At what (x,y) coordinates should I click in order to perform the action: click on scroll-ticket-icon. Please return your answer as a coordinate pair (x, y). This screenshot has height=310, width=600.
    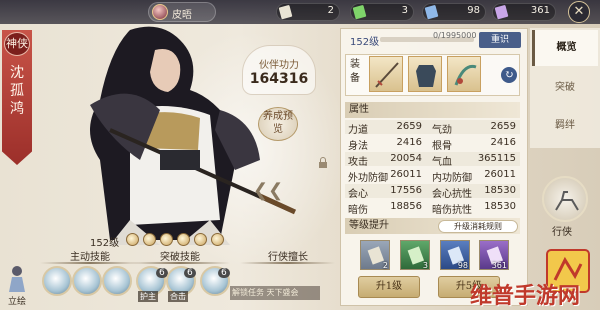
    Looking at the image, I should click on (285, 12).